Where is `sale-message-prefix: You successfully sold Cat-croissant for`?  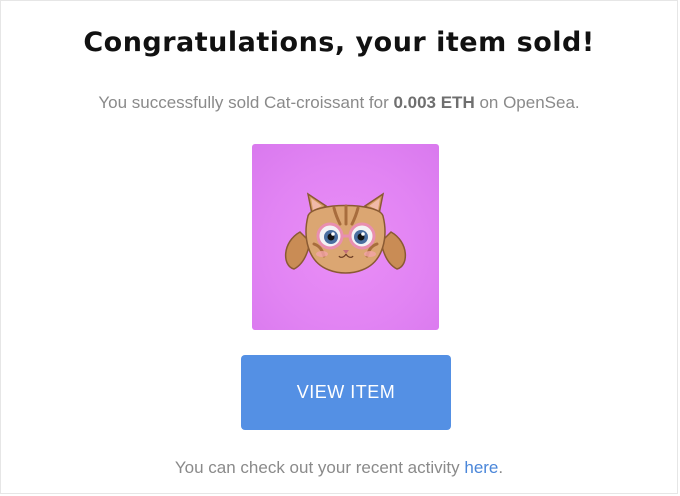
sale-message-prefix: You successfully sold Cat-croissant for is located at coordinates (246, 102).